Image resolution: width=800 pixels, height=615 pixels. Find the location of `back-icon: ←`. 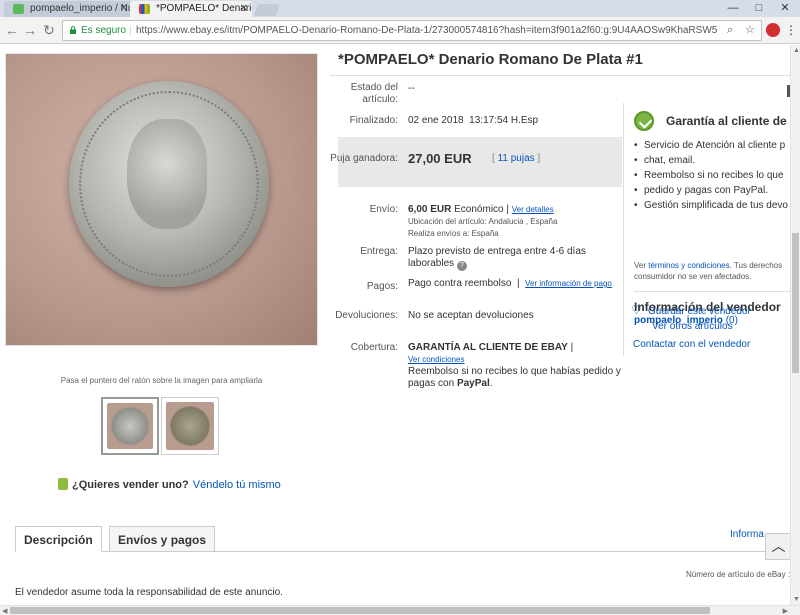

back-icon: ← is located at coordinates (12, 30).